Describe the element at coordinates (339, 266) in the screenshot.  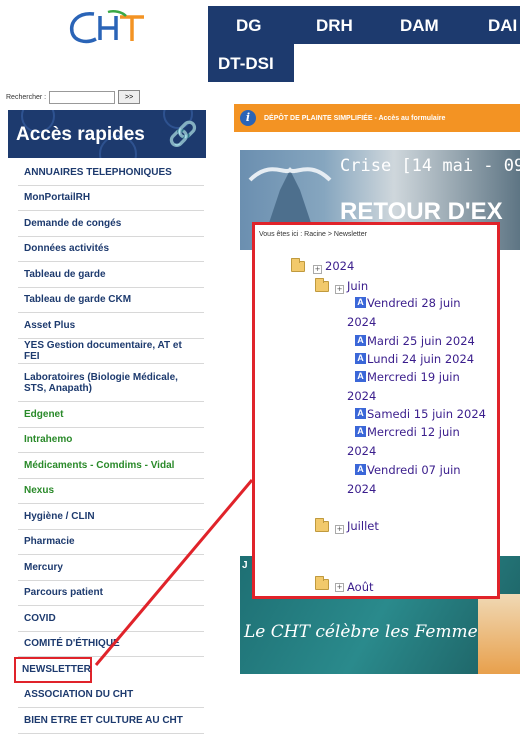
I see `tree-year-2024: 2024` at that location.